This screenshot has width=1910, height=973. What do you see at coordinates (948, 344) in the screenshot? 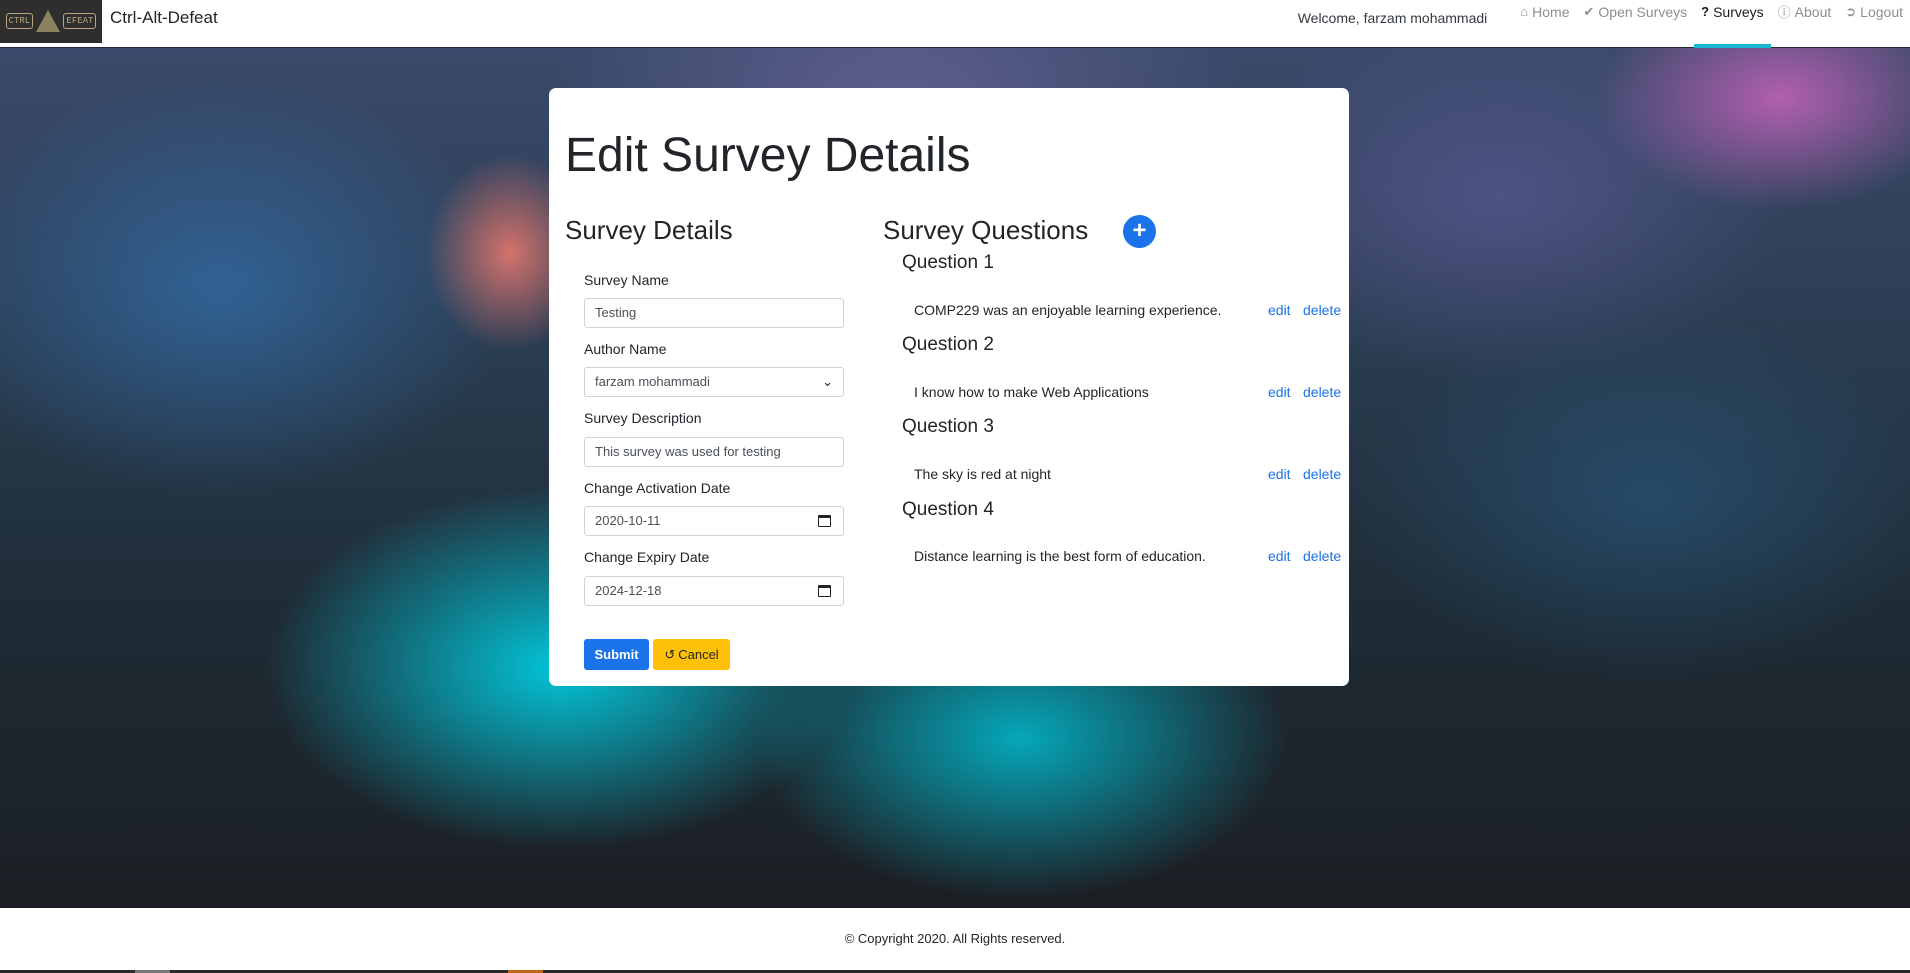
I see `question-title: Question 2` at bounding box center [948, 344].